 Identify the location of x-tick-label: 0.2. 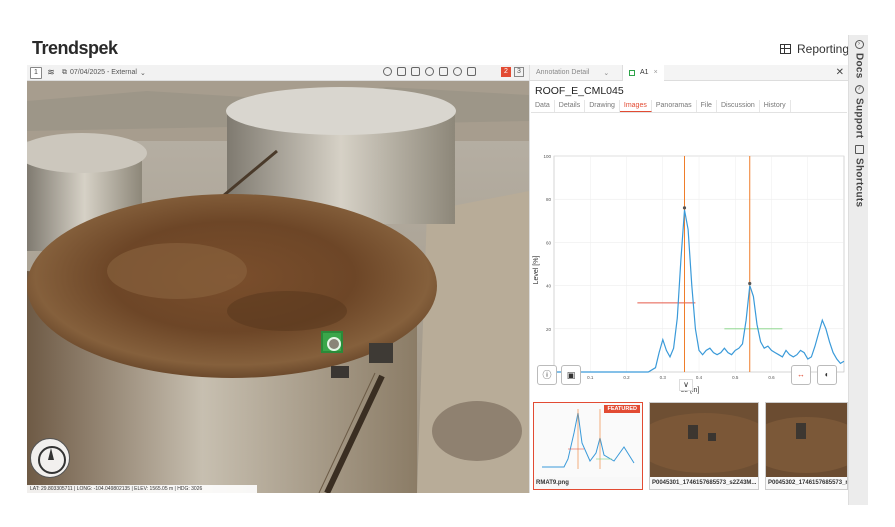
(626, 377).